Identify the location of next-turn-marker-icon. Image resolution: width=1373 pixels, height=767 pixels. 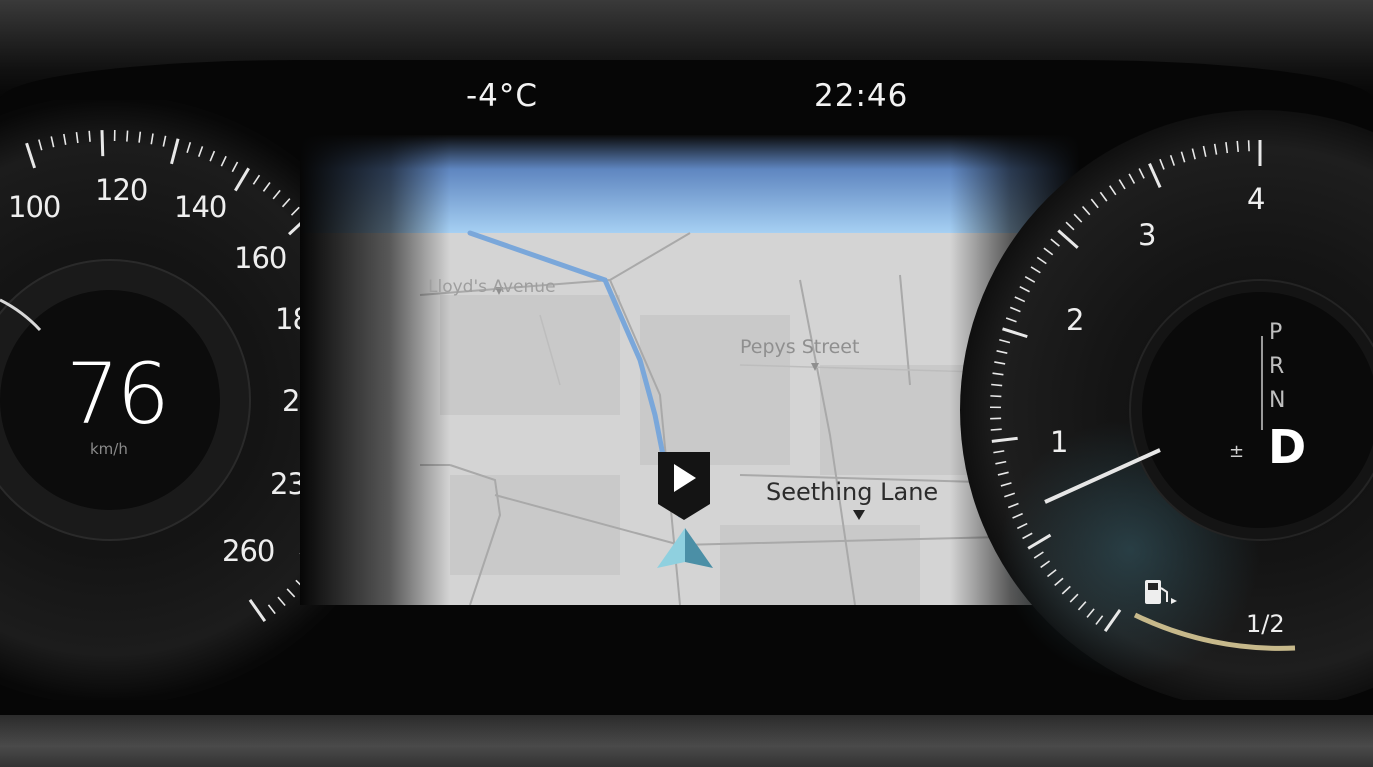
(684, 486).